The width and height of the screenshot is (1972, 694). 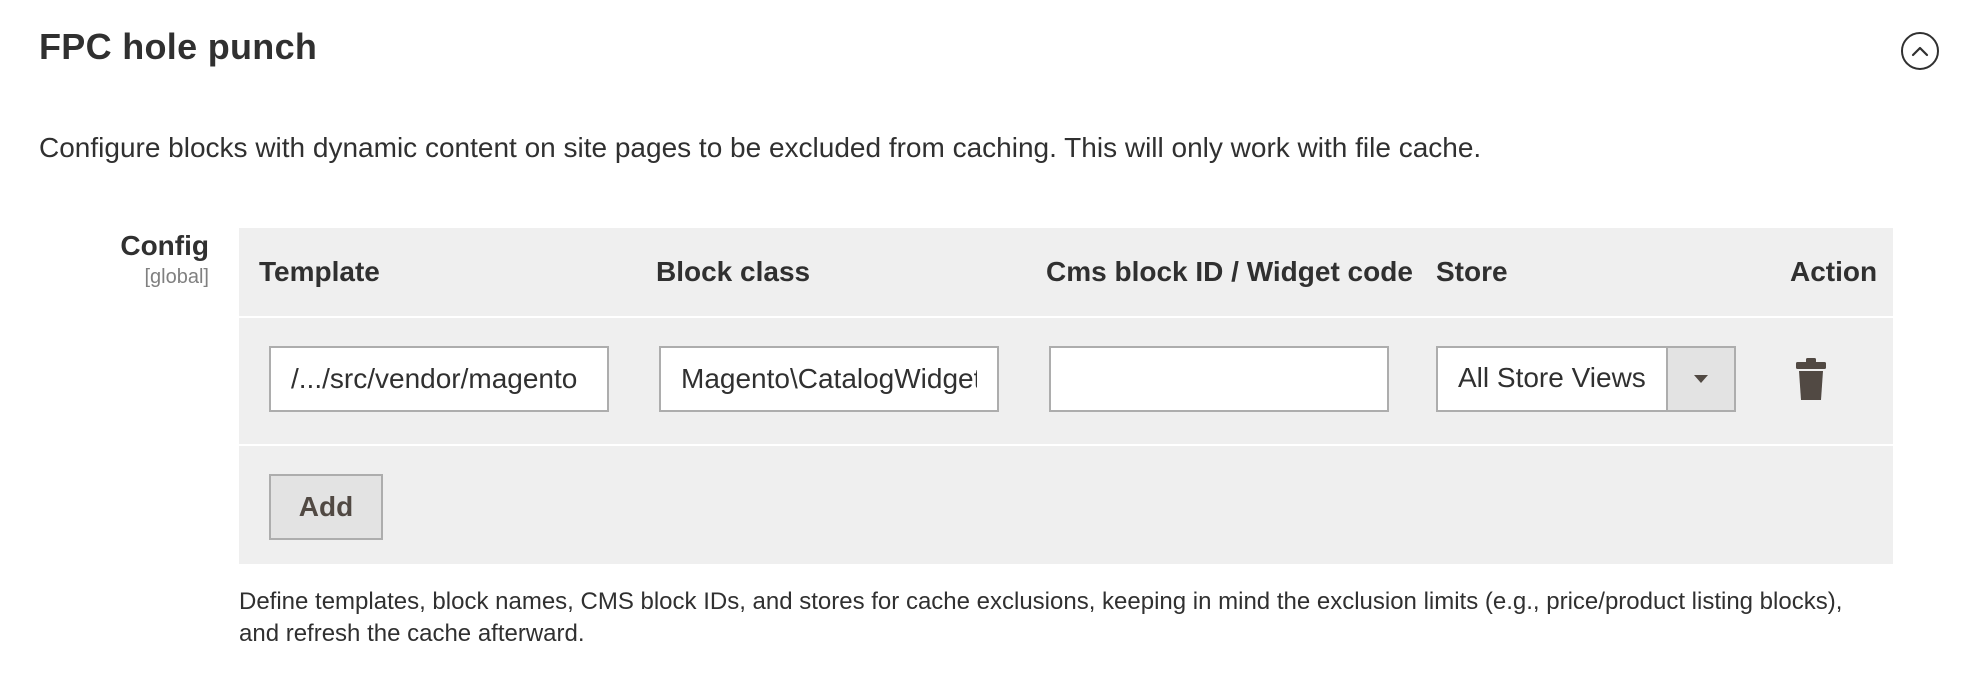 What do you see at coordinates (1552, 377) in the screenshot?
I see `store-select-value: All Store Views` at bounding box center [1552, 377].